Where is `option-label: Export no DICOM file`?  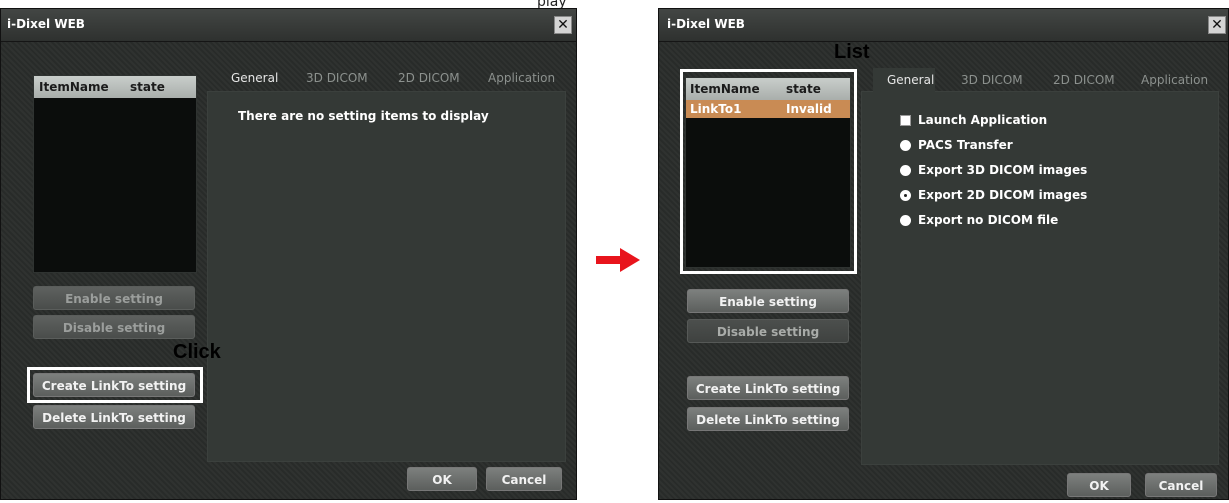 option-label: Export no DICOM file is located at coordinates (988, 220).